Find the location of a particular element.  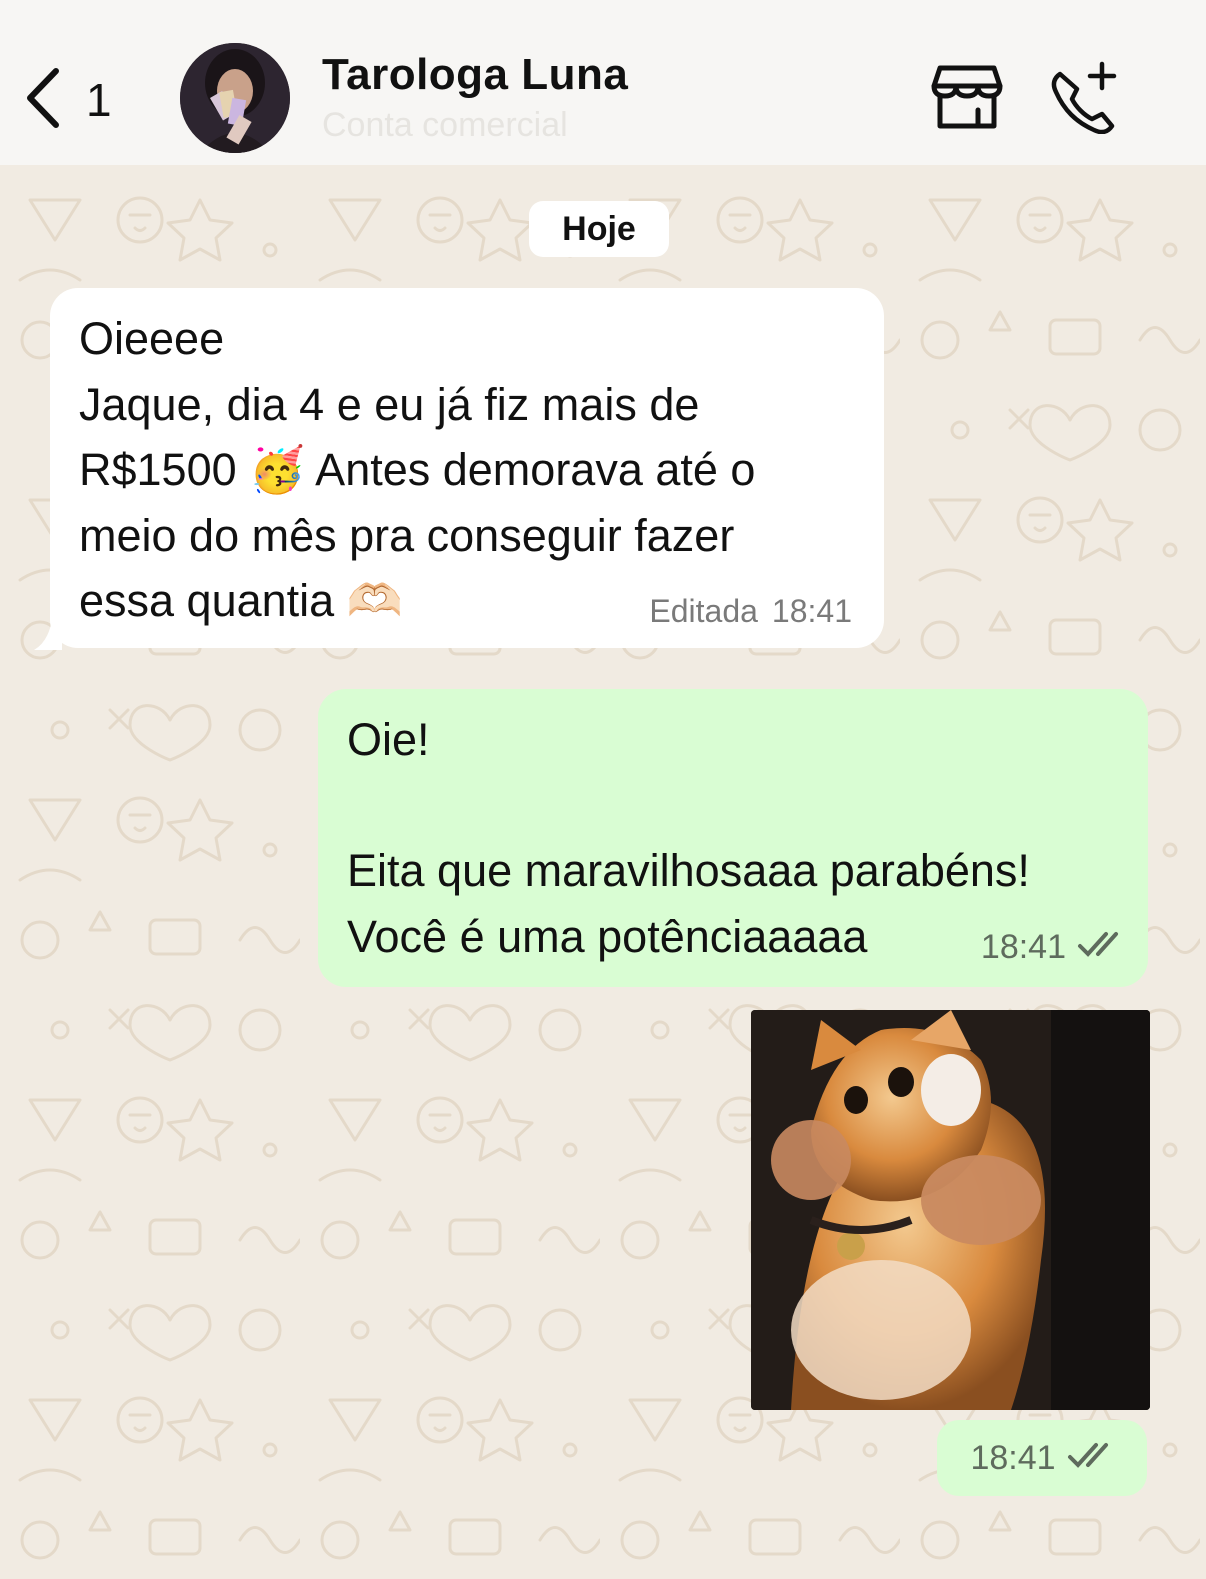

message-meta: Editada 18:41 is located at coordinates (750, 611).